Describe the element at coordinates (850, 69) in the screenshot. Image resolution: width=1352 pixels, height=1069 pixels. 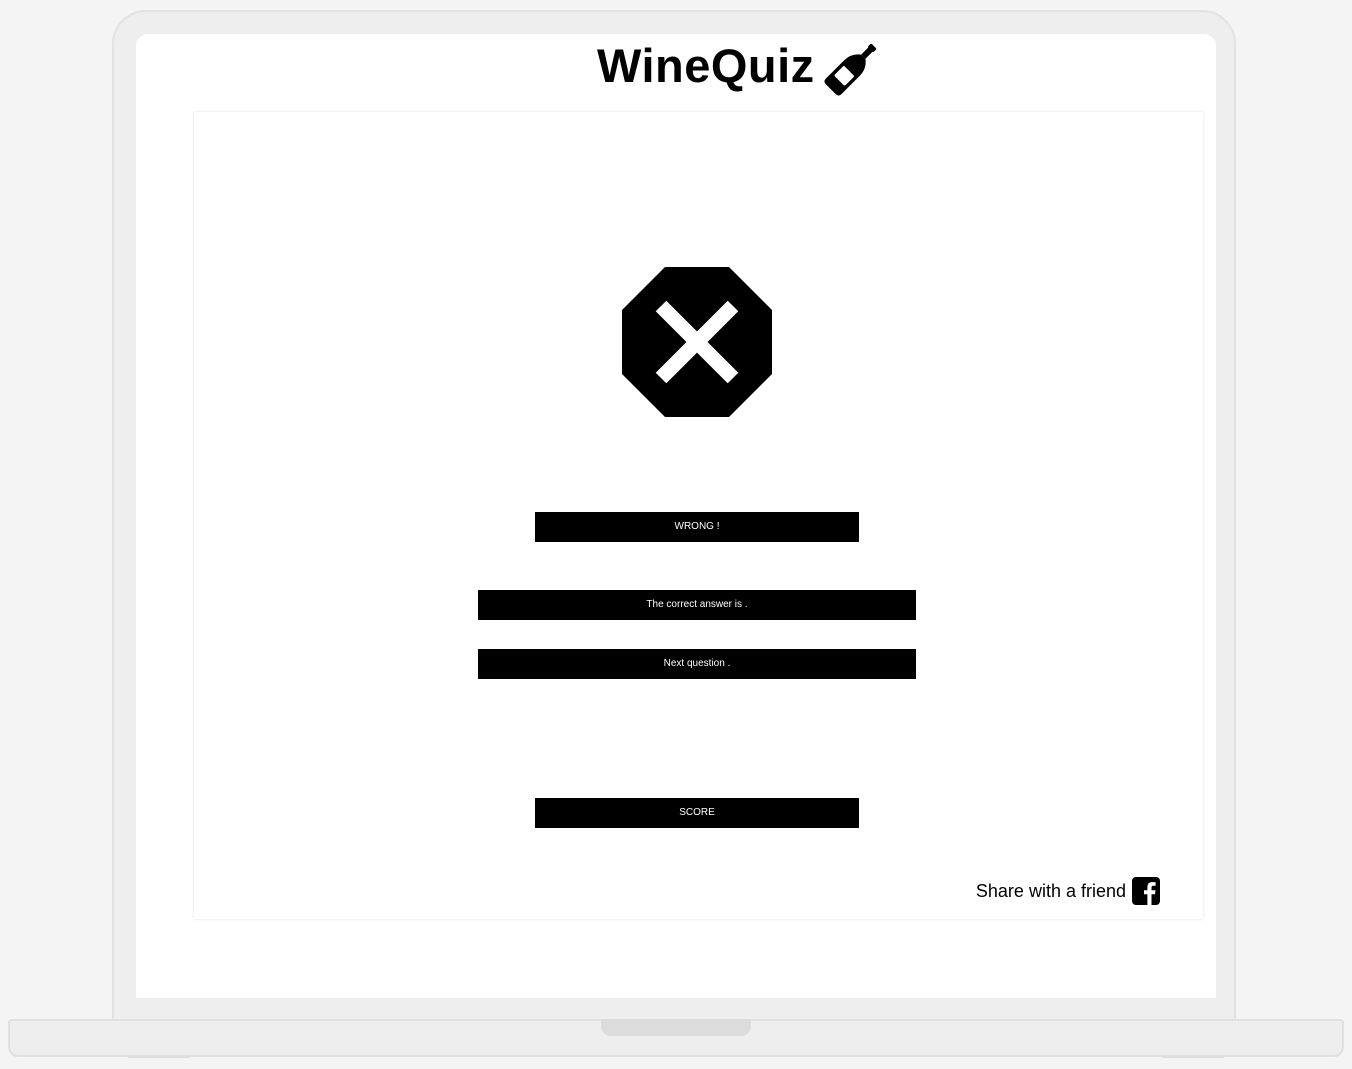
I see `wine-bottle-icon` at that location.